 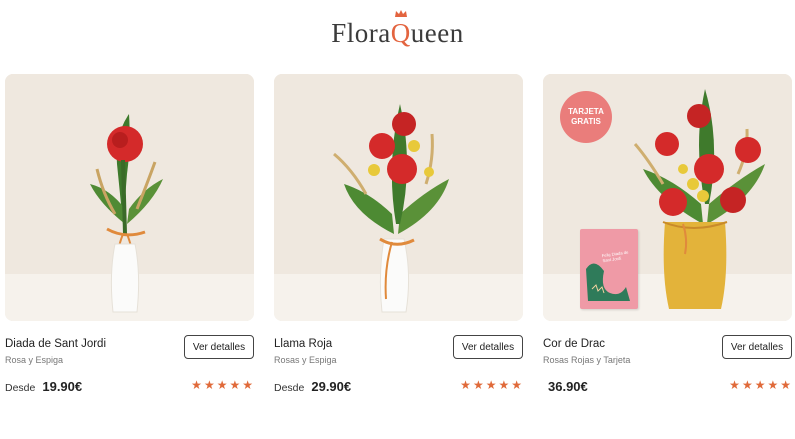 What do you see at coordinates (401, 29) in the screenshot?
I see `brand-name-q: Q` at bounding box center [401, 29].